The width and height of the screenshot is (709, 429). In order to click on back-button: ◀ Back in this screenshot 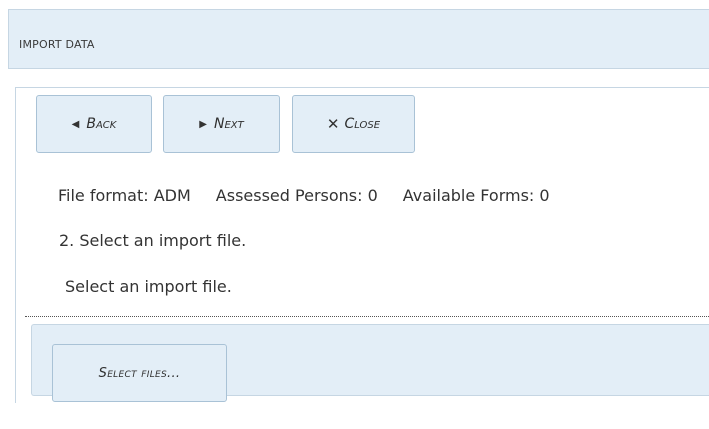, I will do `click(94, 124)`.